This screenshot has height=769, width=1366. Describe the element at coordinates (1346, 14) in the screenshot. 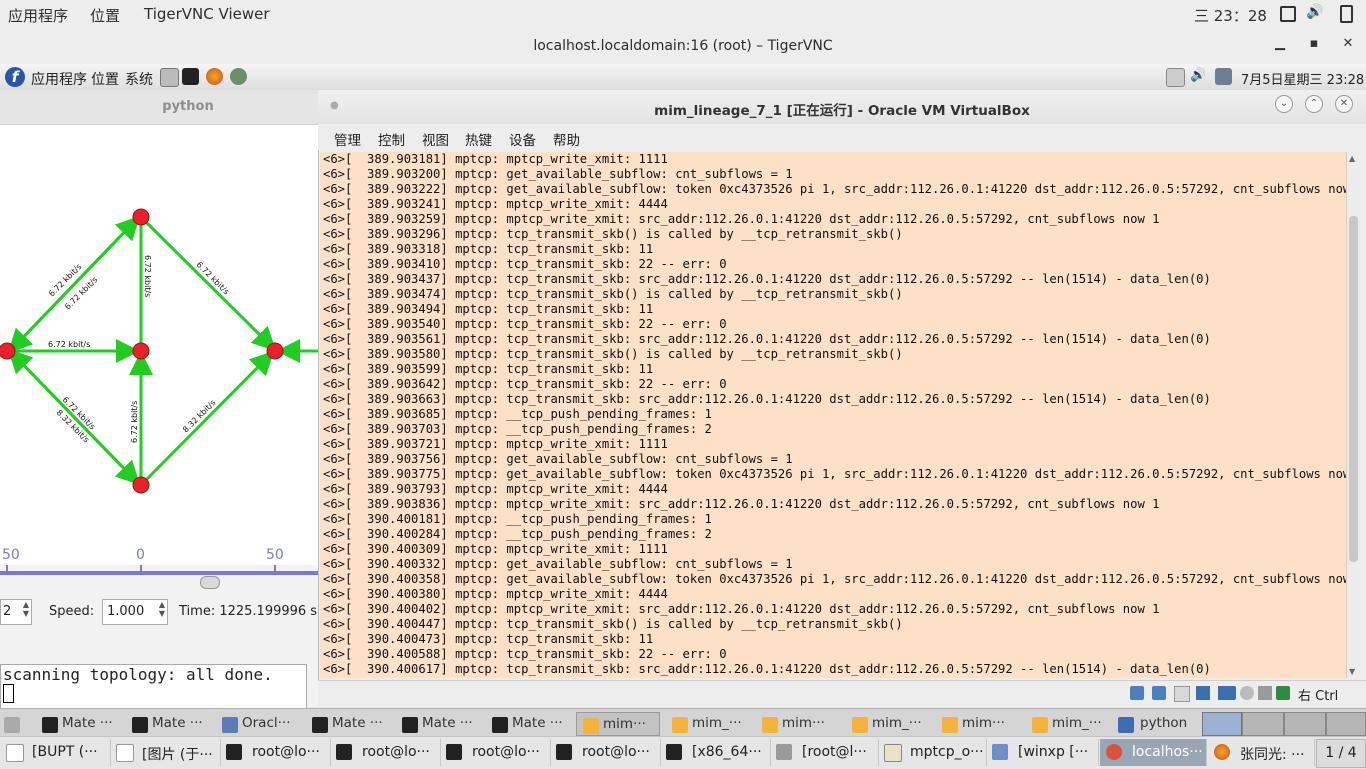

I see `power-icon` at that location.